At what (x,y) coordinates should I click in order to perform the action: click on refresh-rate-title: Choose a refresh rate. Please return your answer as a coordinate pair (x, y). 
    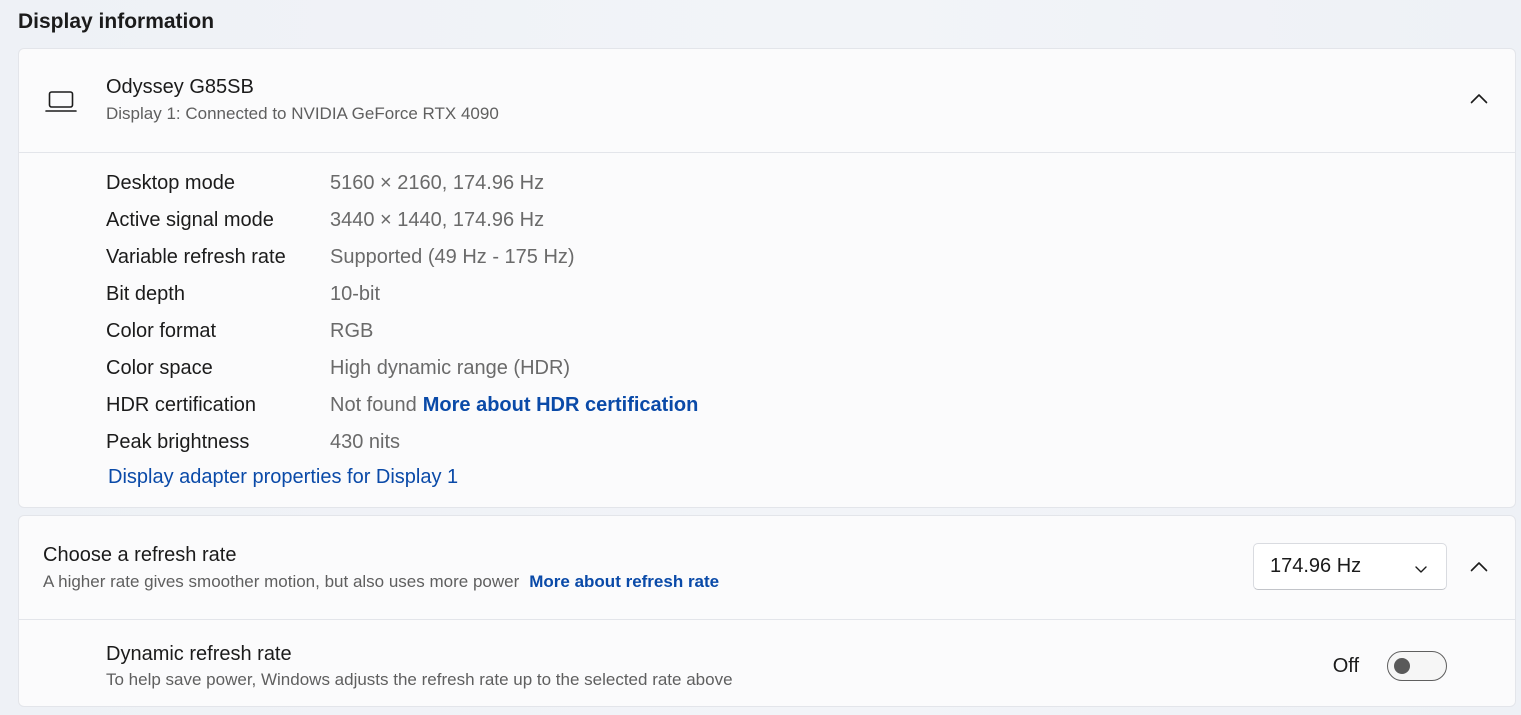
    Looking at the image, I should click on (140, 555).